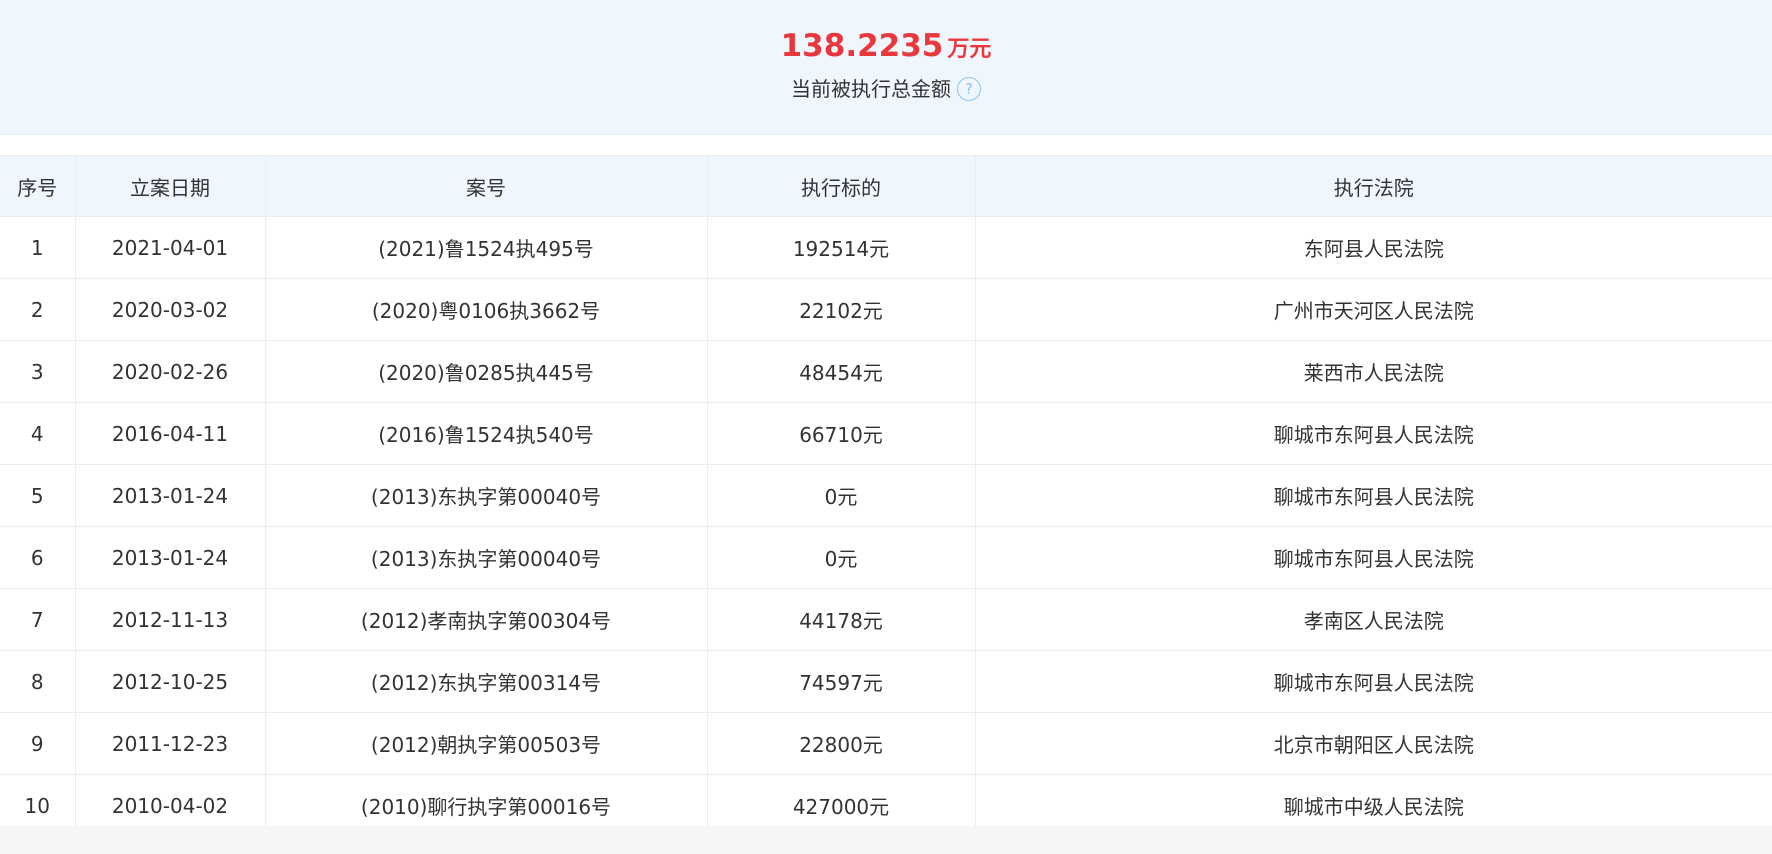  I want to click on cell-index: 5, so click(38, 495).